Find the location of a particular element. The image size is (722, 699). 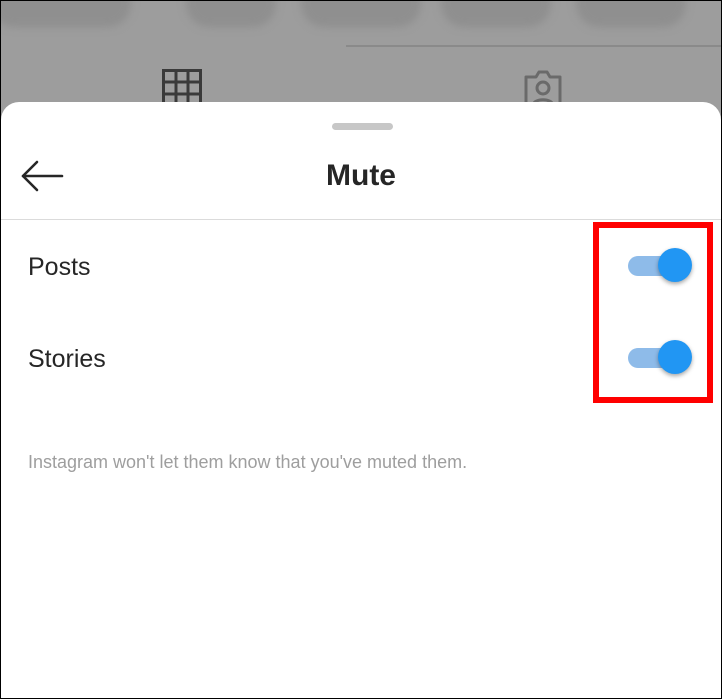

stories-toggle is located at coordinates (660, 358).